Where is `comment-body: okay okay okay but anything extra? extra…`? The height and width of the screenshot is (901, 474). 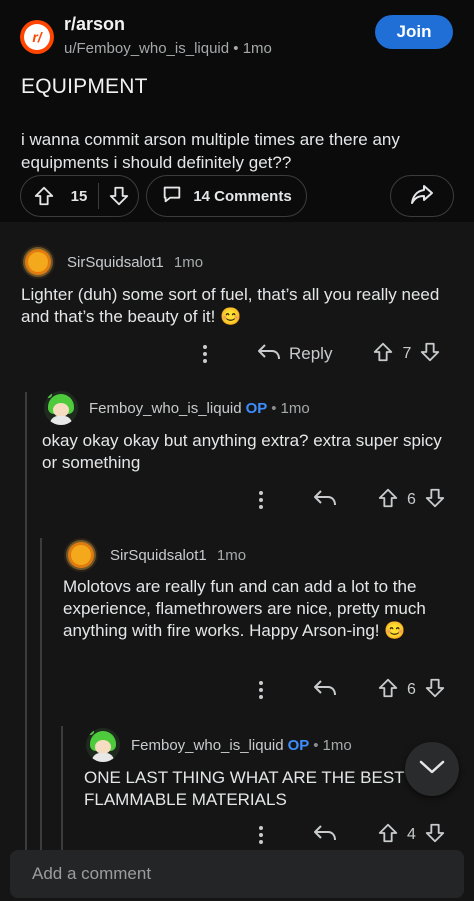 comment-body: okay okay okay but anything extra? extra… is located at coordinates (242, 451).